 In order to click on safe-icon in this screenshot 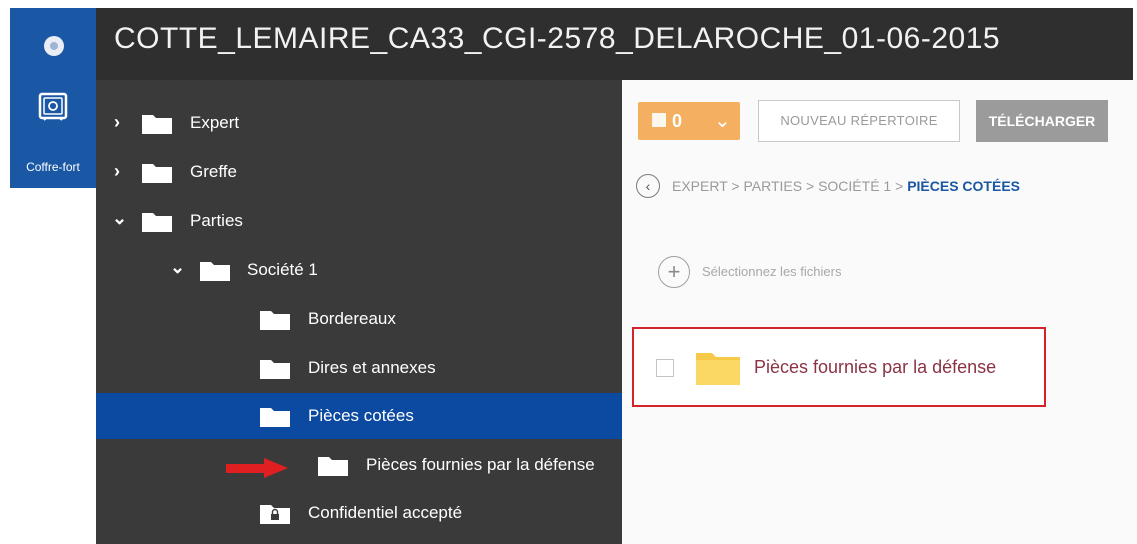, I will do `click(53, 106)`.